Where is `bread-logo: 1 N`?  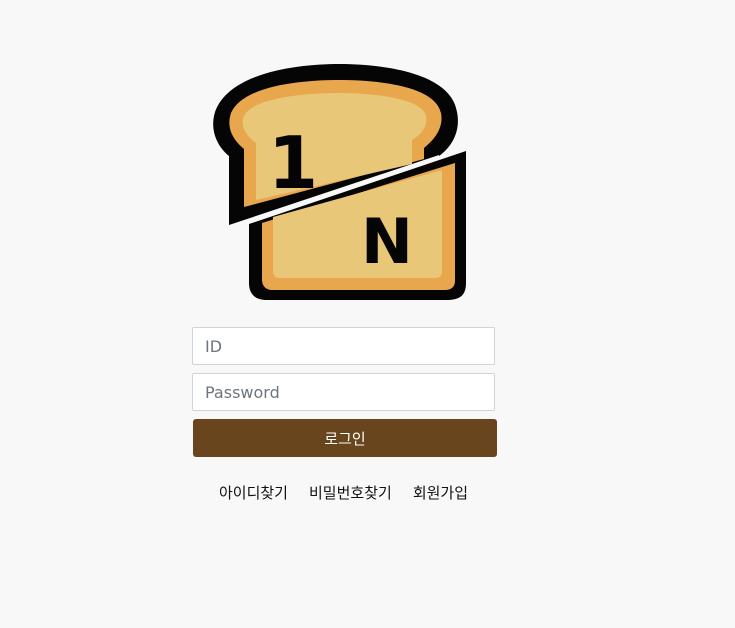 bread-logo: 1 N is located at coordinates (339, 182).